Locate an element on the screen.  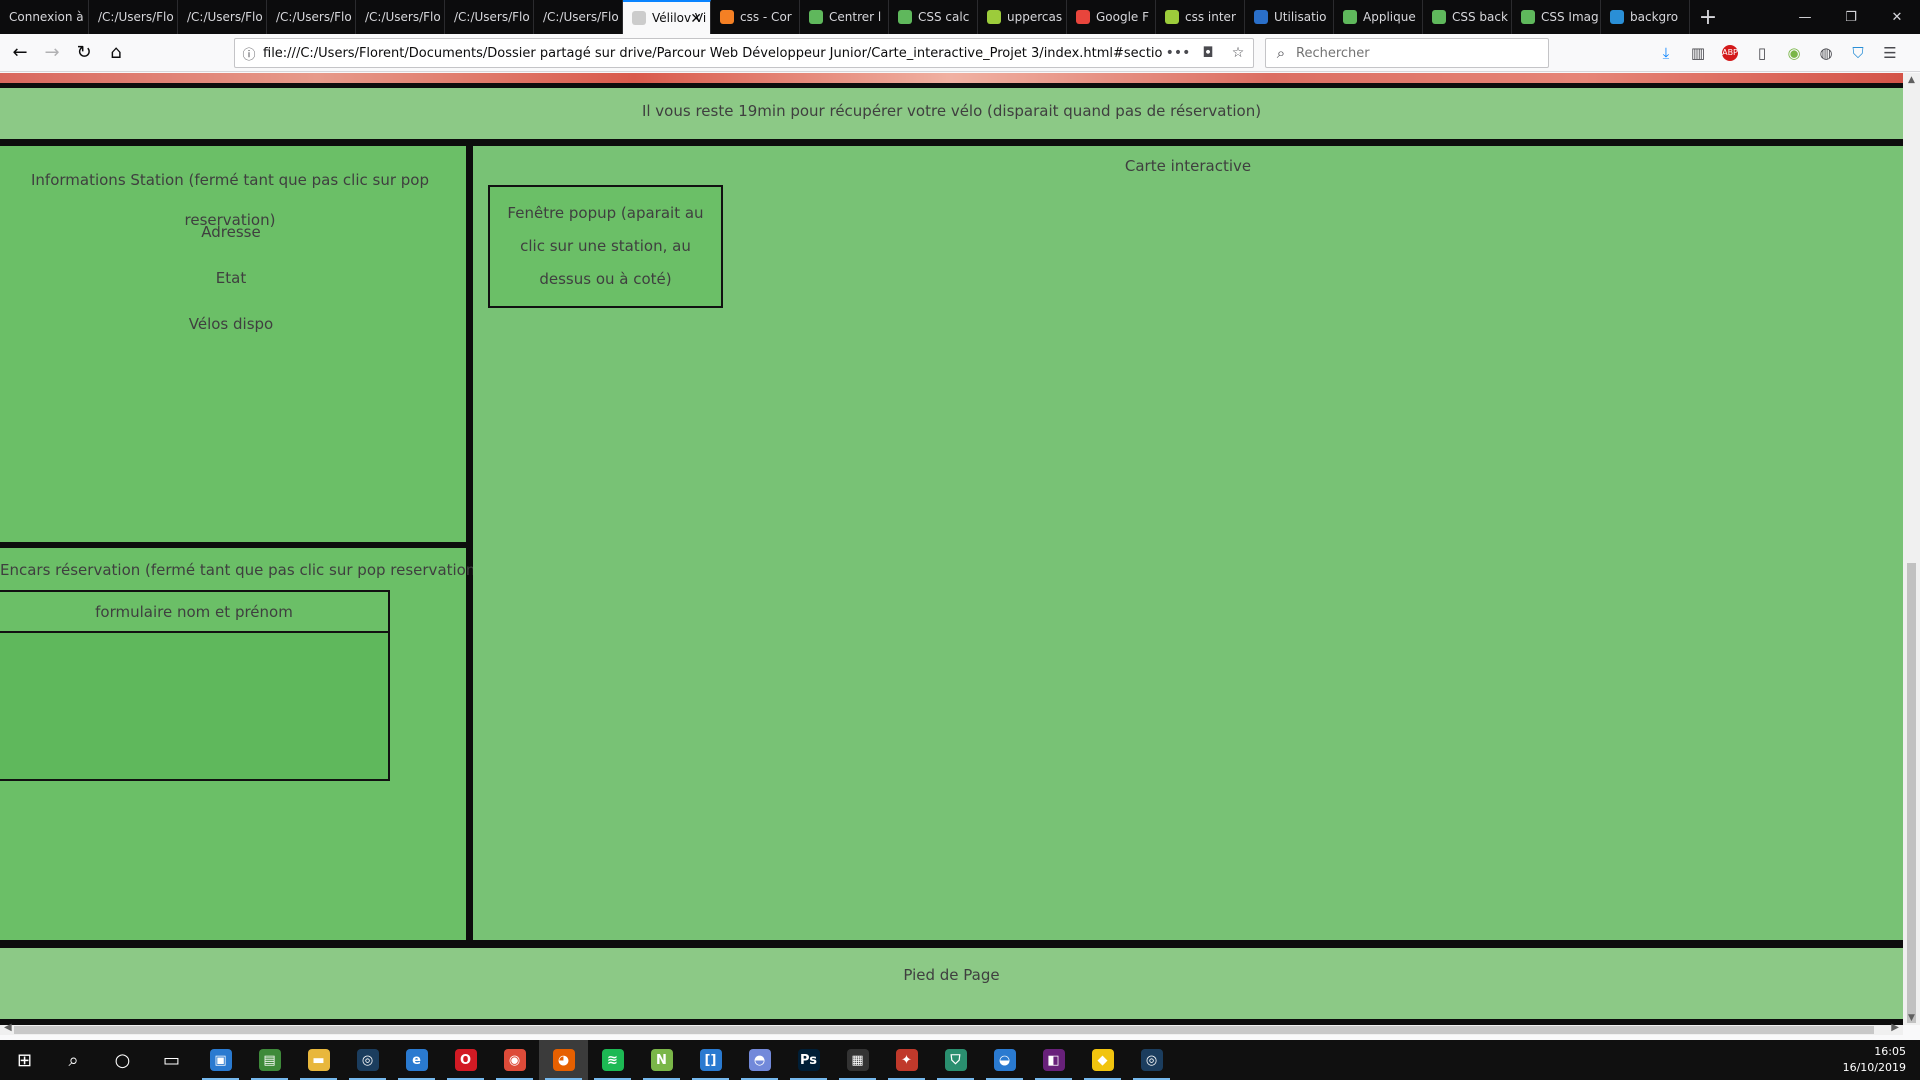
menu-icon: ☰ is located at coordinates (1890, 53).